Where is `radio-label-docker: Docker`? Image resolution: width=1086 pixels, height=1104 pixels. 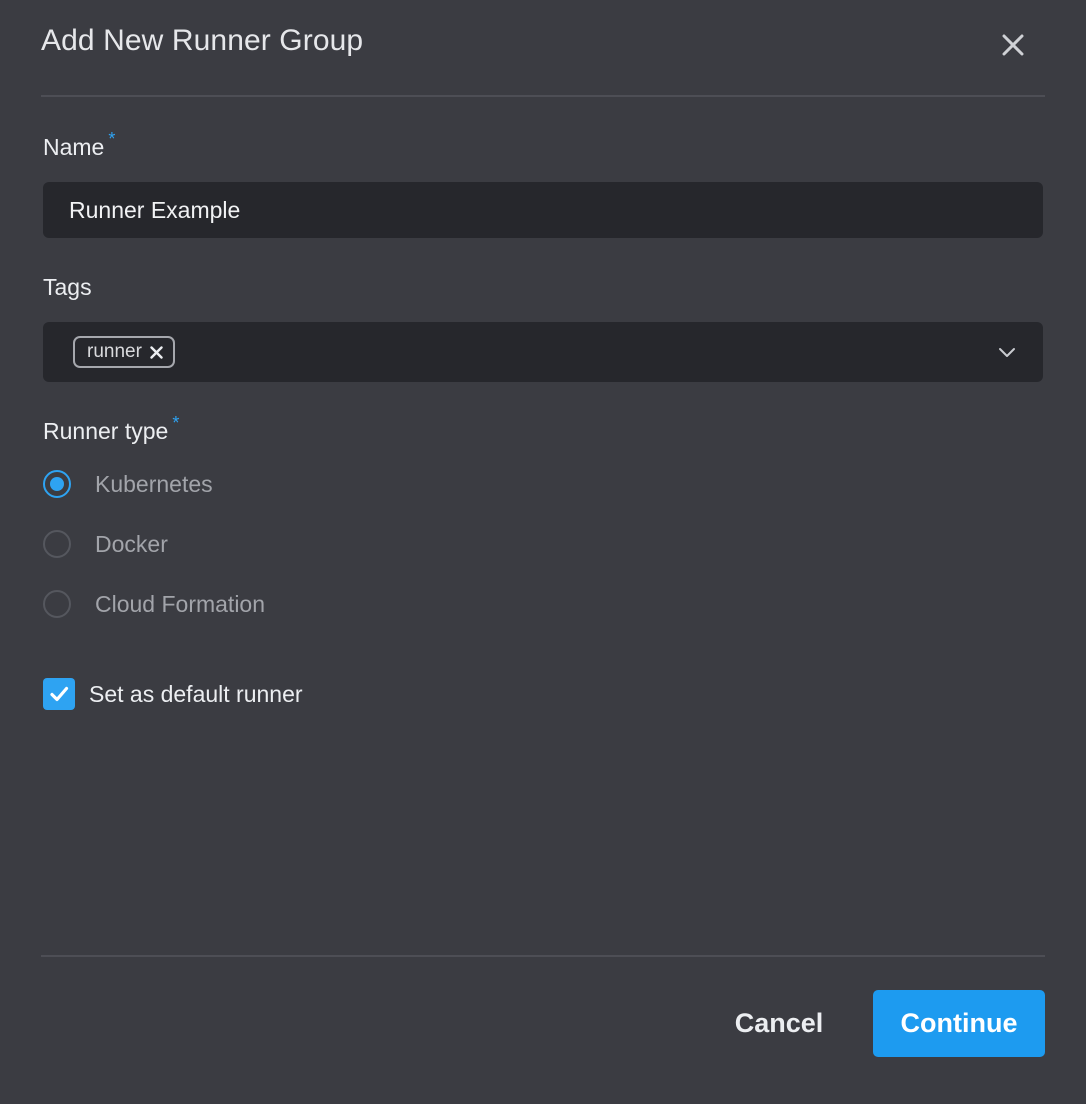
radio-label-docker: Docker is located at coordinates (131, 543).